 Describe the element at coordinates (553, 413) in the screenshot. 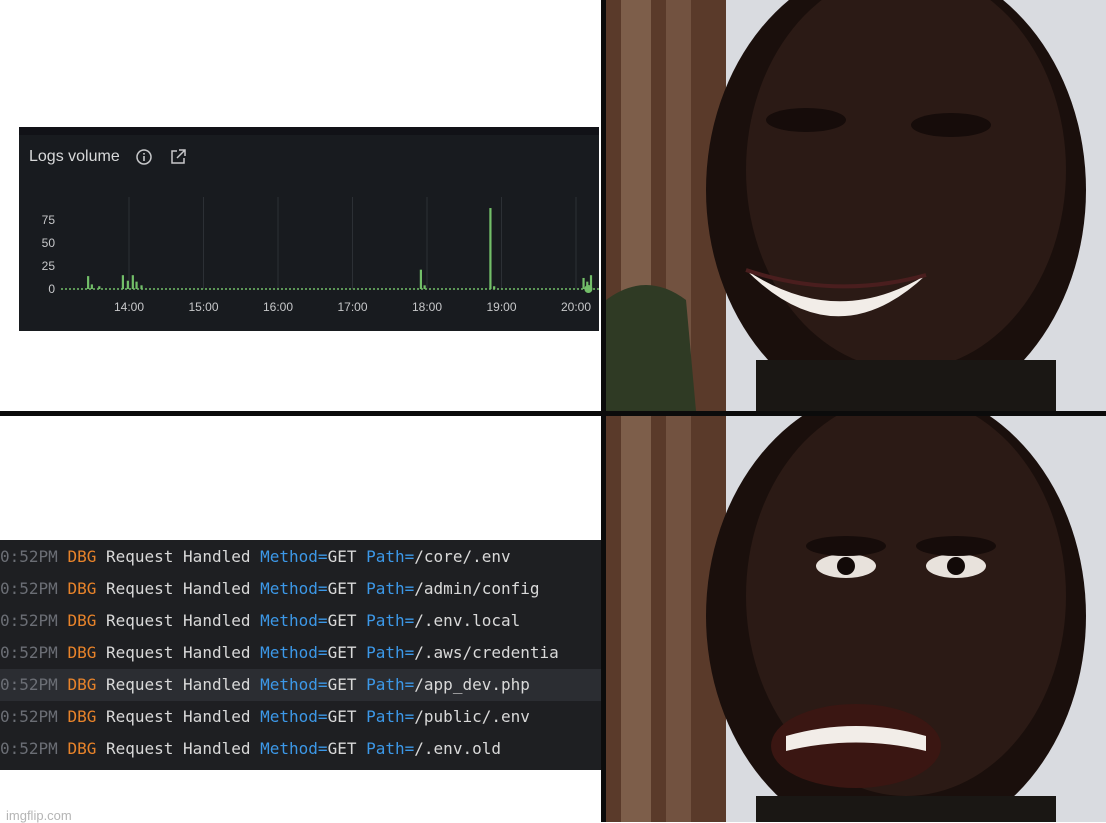

I see `panel-divider-horizontal` at that location.